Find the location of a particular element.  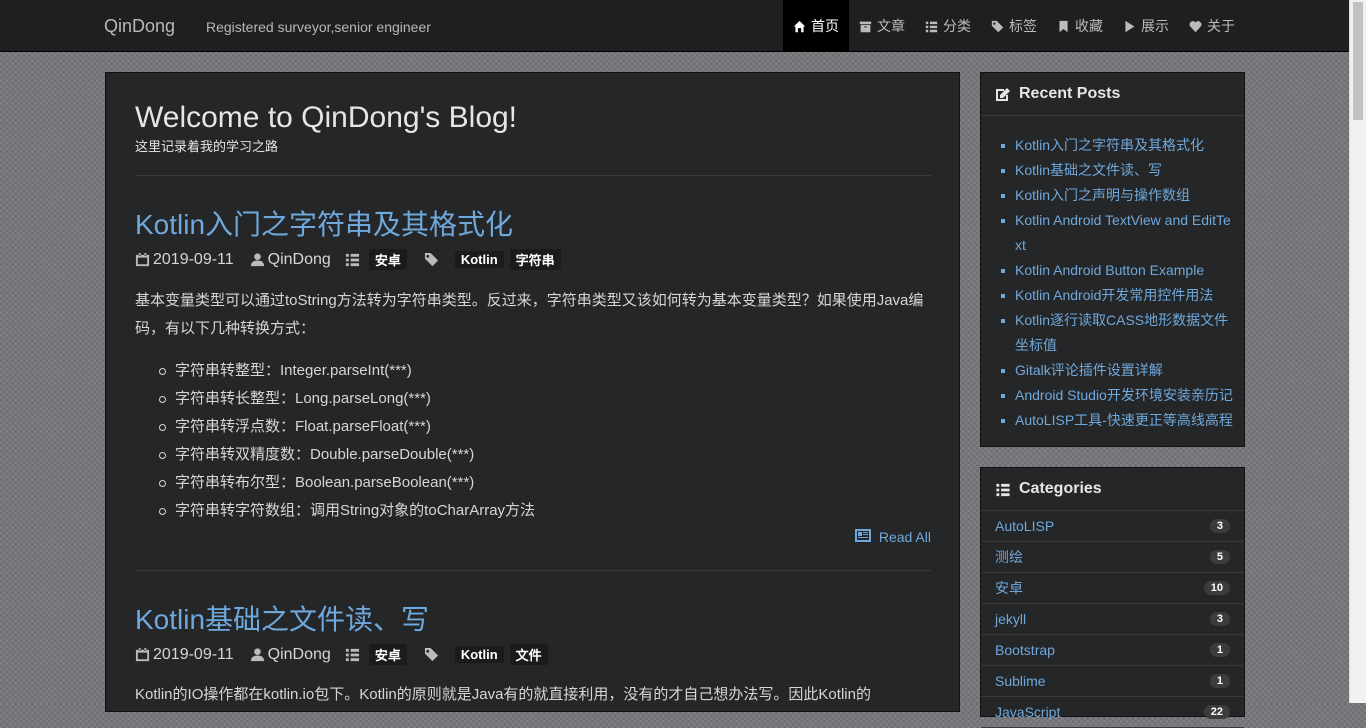

post-meta: 2019-09-11 QinDong 安卓 Kotlin 字符串 is located at coordinates (348, 259).